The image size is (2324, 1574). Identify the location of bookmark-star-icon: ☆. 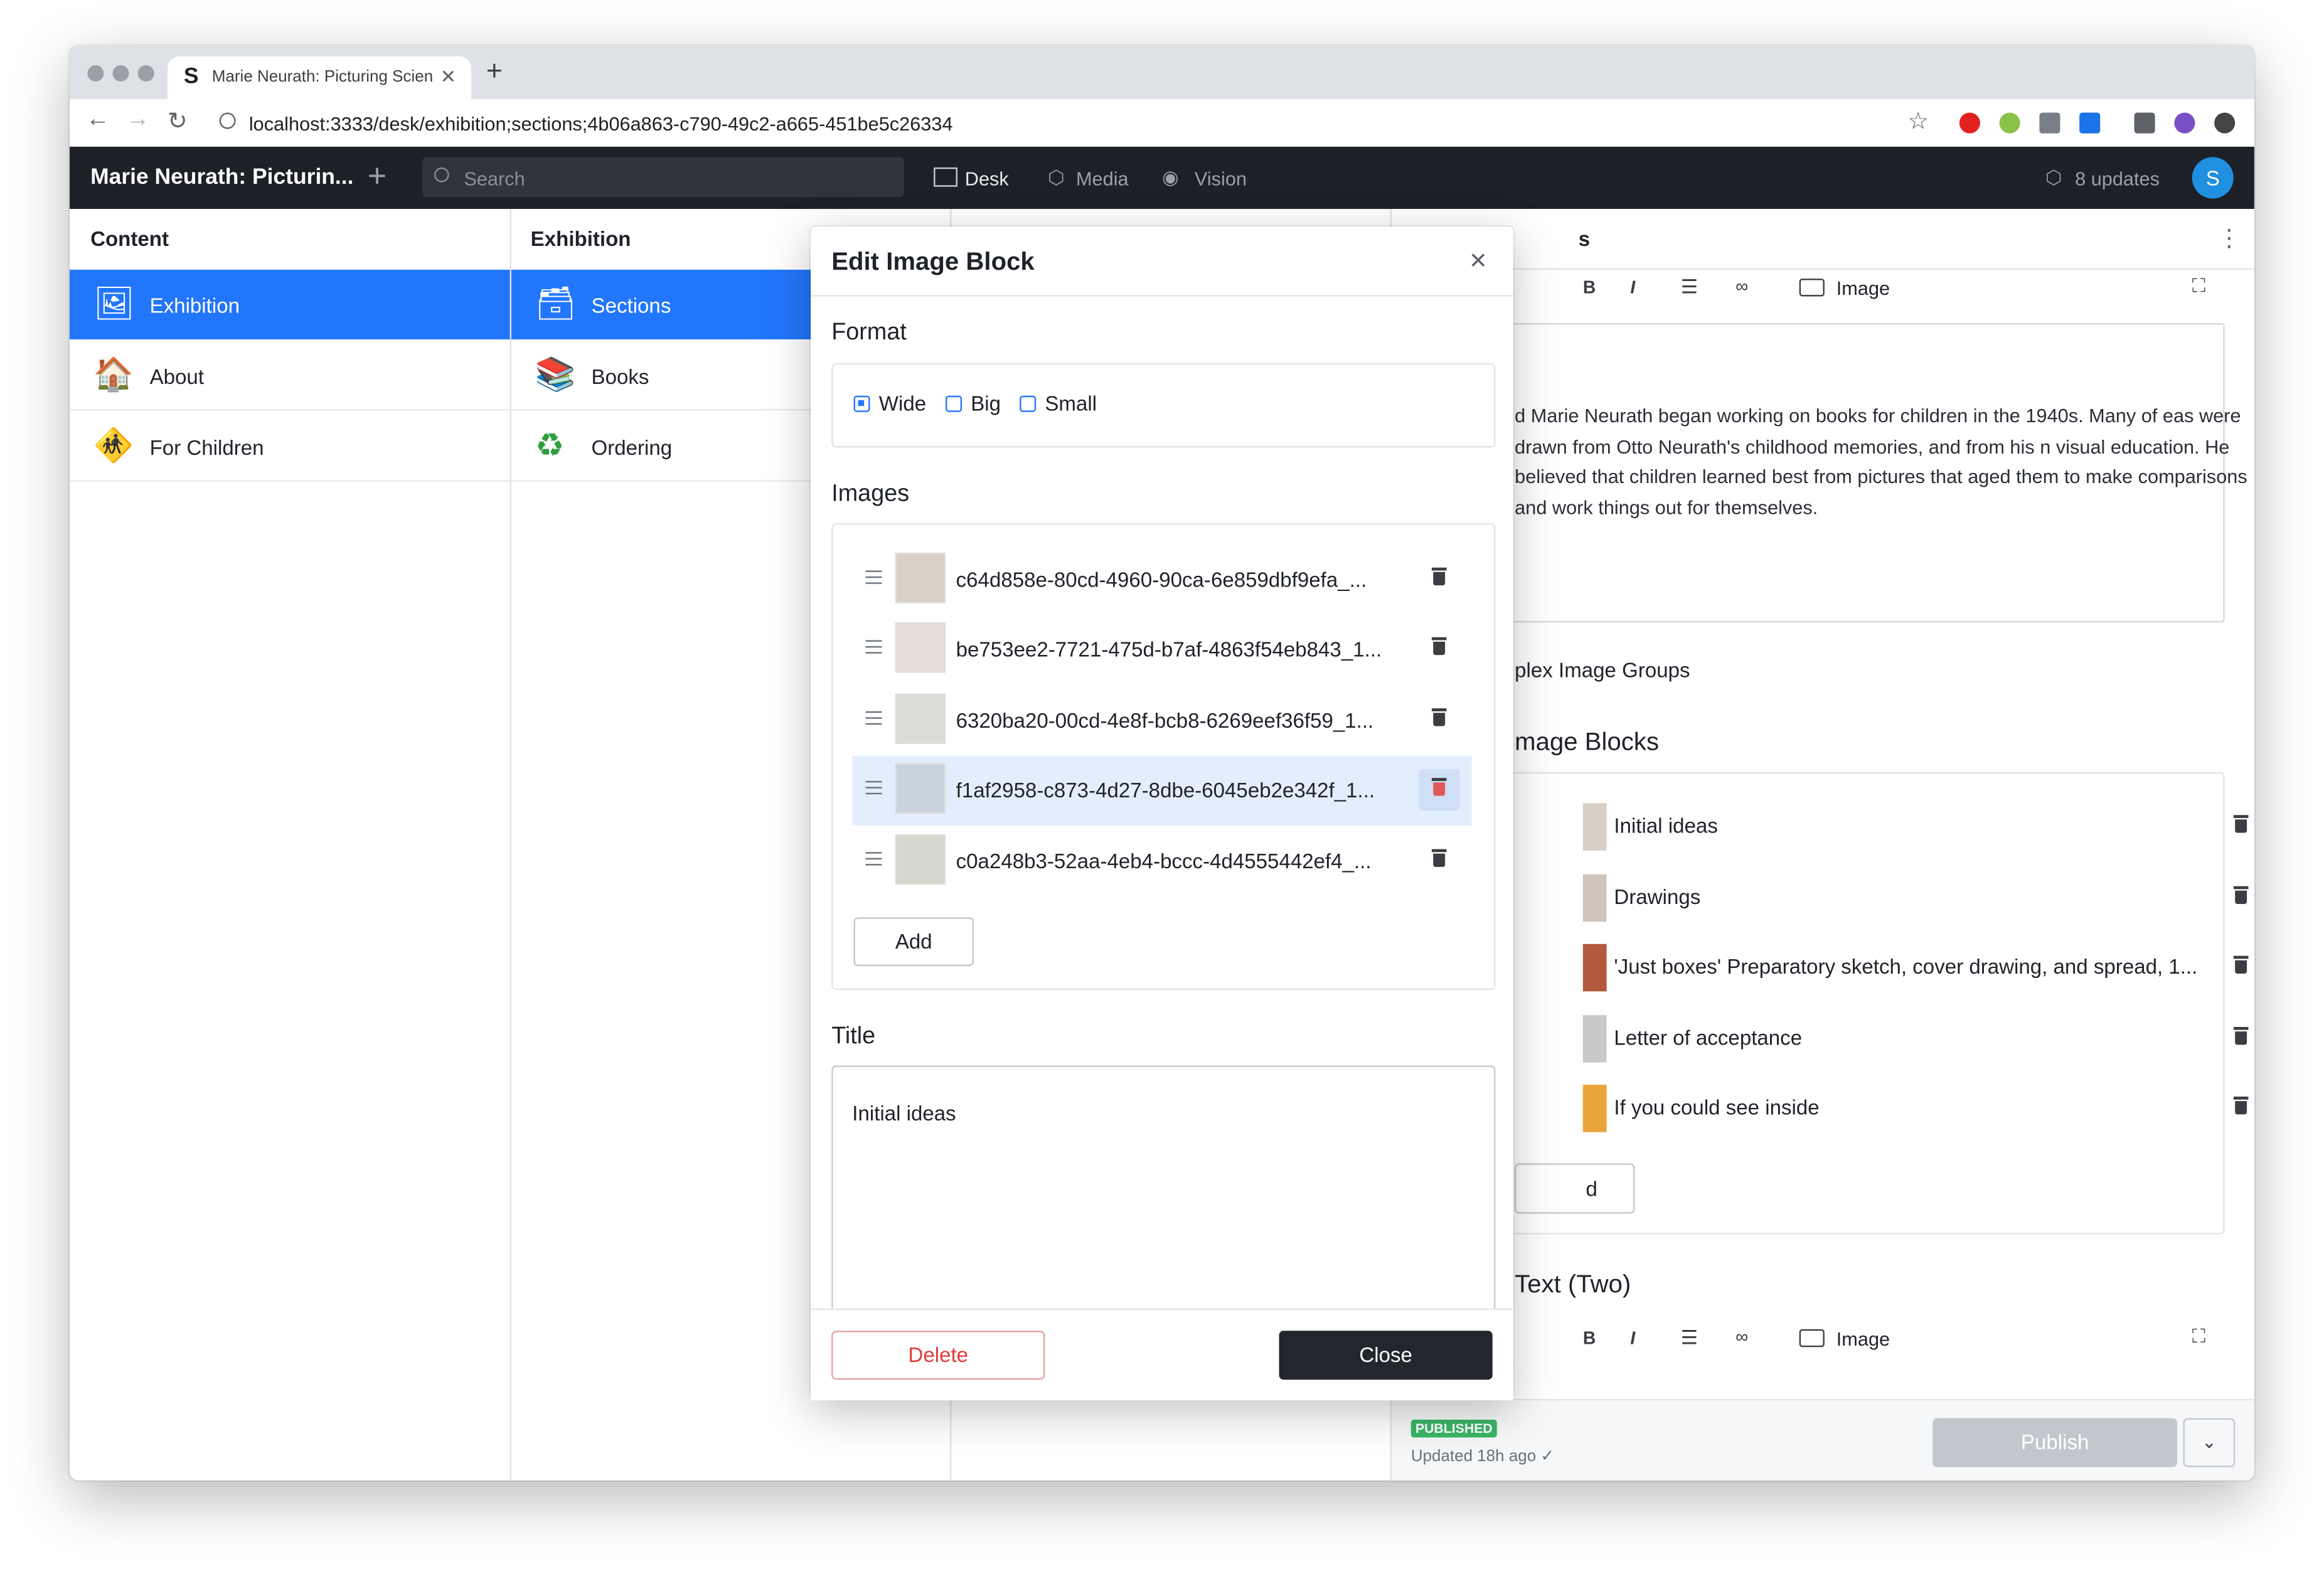
(1918, 121).